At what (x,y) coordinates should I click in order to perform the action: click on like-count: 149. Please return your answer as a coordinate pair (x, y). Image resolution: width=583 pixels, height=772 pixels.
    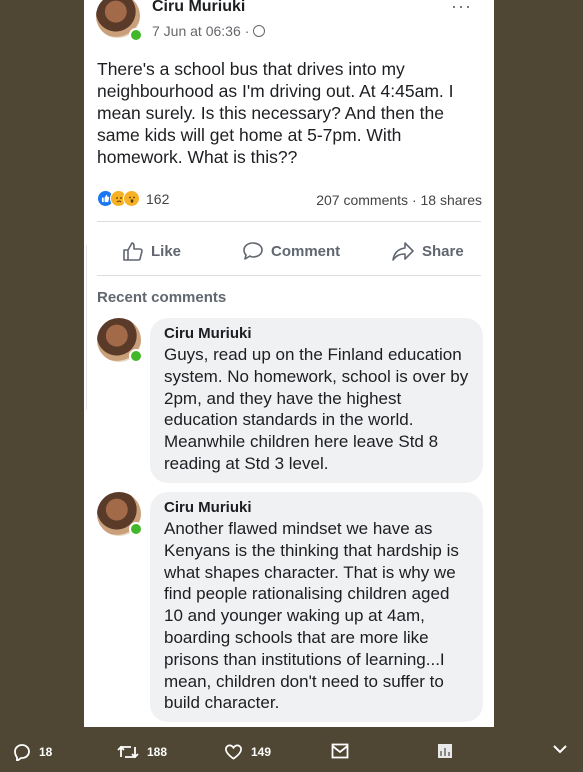
    Looking at the image, I should click on (261, 752).